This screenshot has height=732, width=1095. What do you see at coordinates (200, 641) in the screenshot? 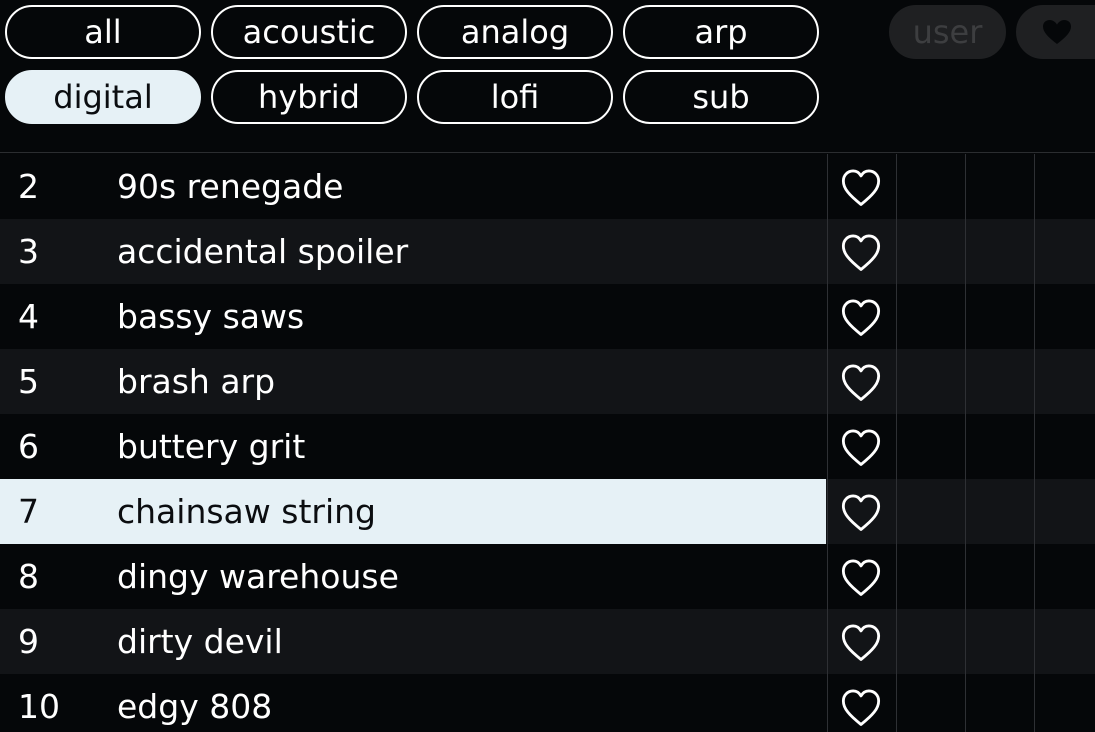
I see `preset-name: dirty devil` at bounding box center [200, 641].